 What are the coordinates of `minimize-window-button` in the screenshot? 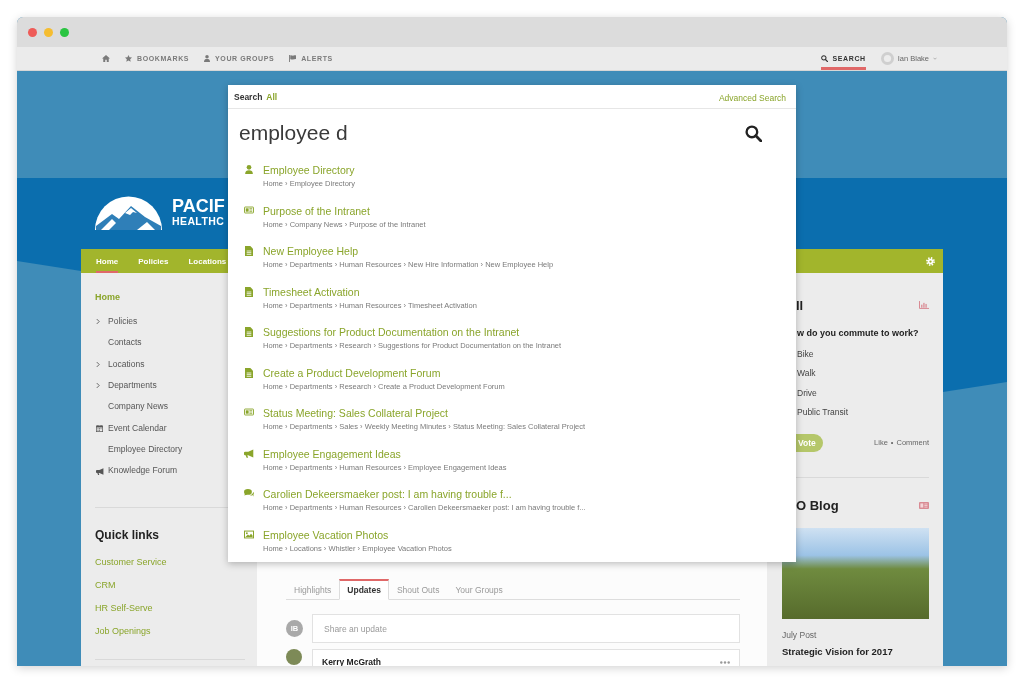 It's located at (48, 32).